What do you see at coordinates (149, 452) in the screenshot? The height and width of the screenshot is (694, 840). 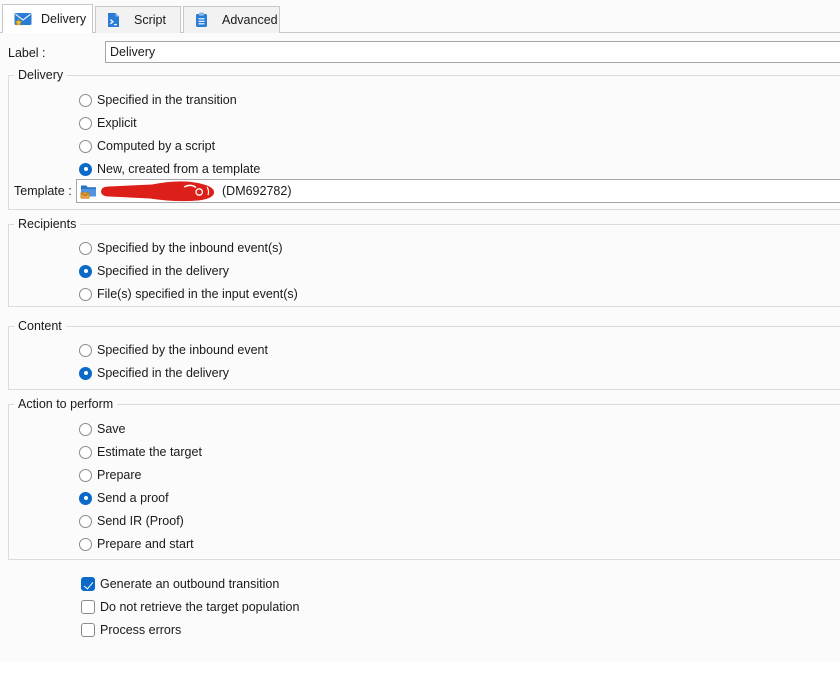 I see `radio-label: Estimate the target` at bounding box center [149, 452].